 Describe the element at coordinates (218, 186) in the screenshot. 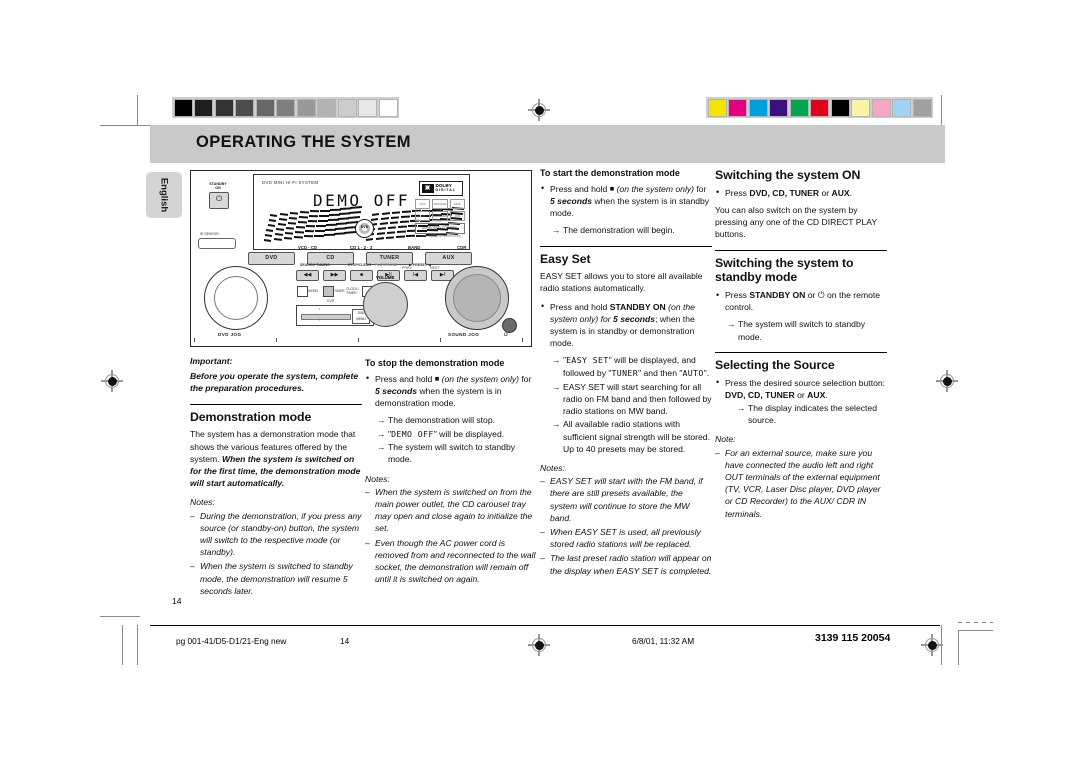

I see `standby-button-label: STANDBY ON` at that location.